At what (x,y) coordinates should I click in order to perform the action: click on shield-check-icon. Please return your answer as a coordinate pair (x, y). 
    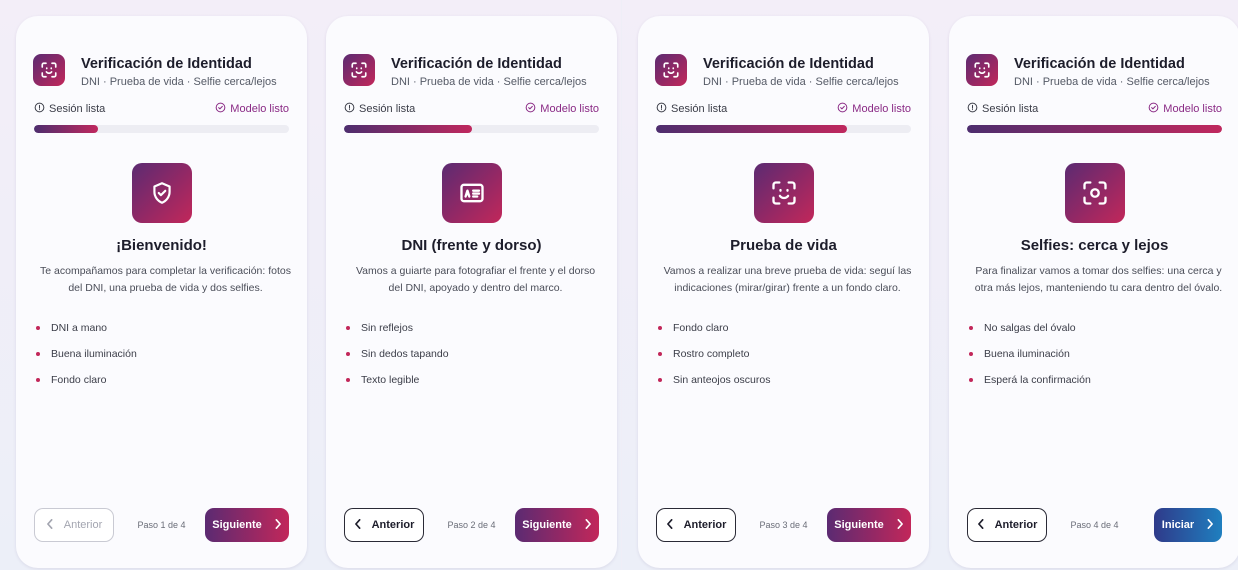
    Looking at the image, I should click on (161, 193).